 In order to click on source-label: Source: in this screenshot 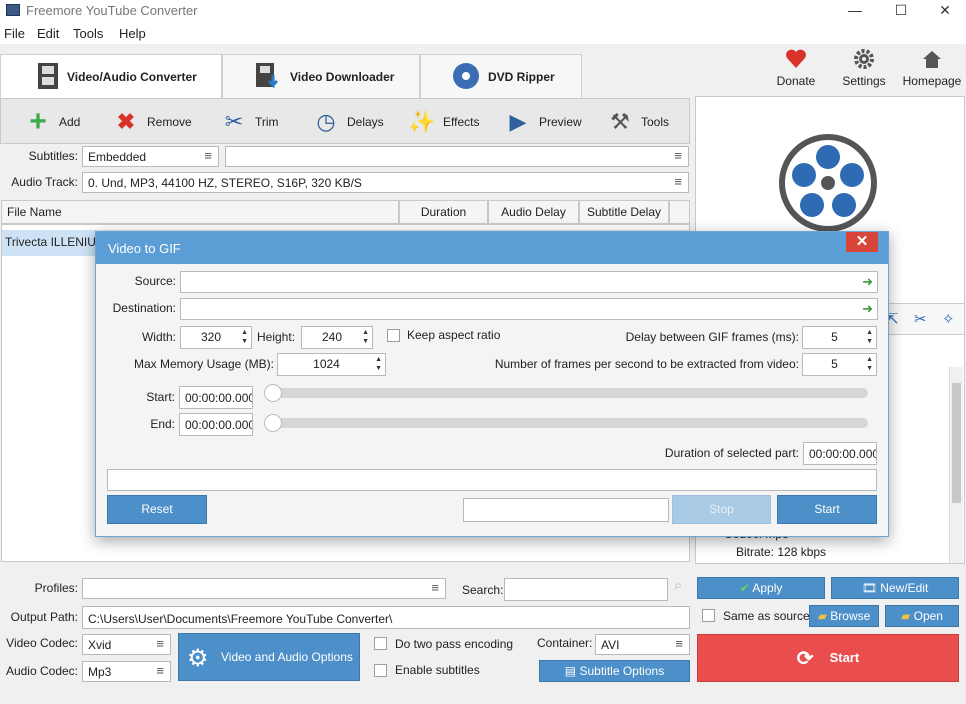, I will do `click(155, 281)`.